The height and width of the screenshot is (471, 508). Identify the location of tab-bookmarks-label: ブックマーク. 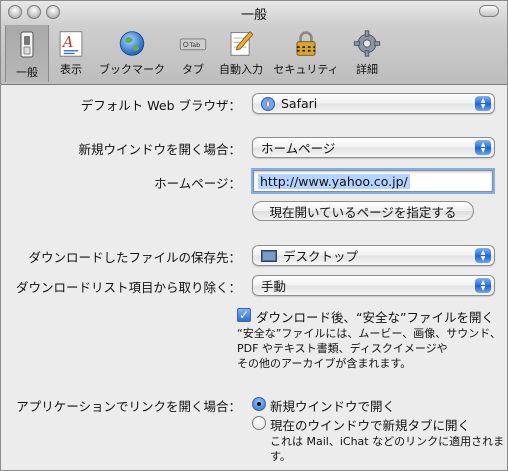
(132, 69).